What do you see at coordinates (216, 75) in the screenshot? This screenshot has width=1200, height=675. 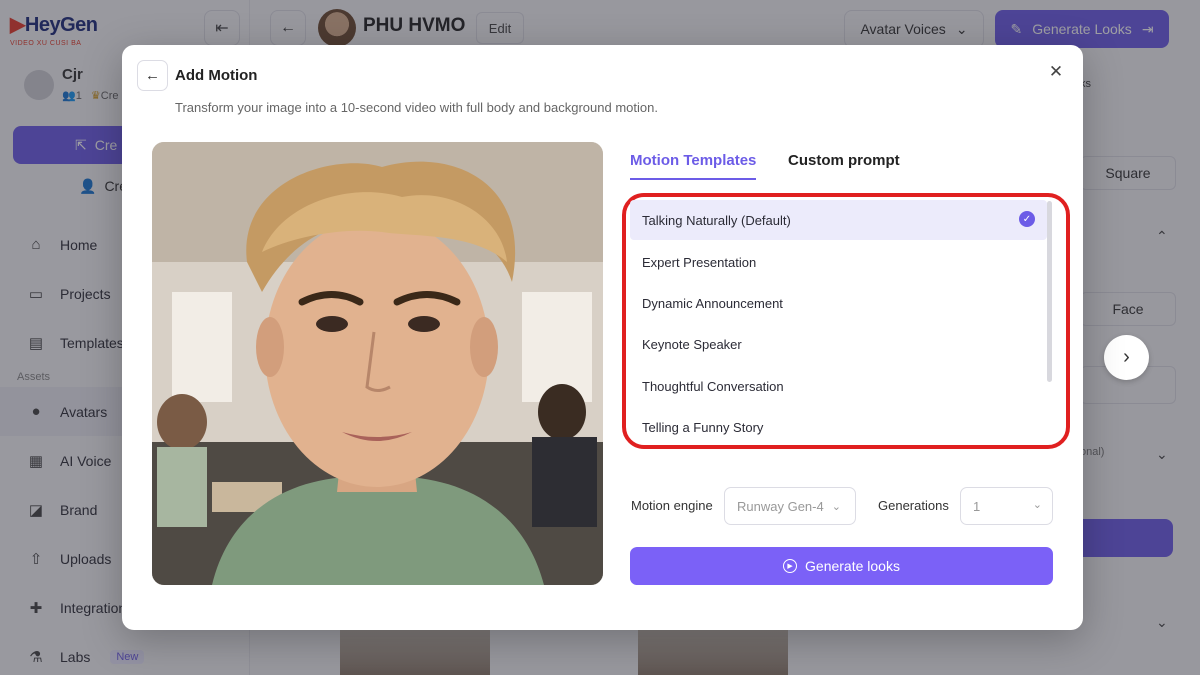 I see `modal-title: Add Motion` at bounding box center [216, 75].